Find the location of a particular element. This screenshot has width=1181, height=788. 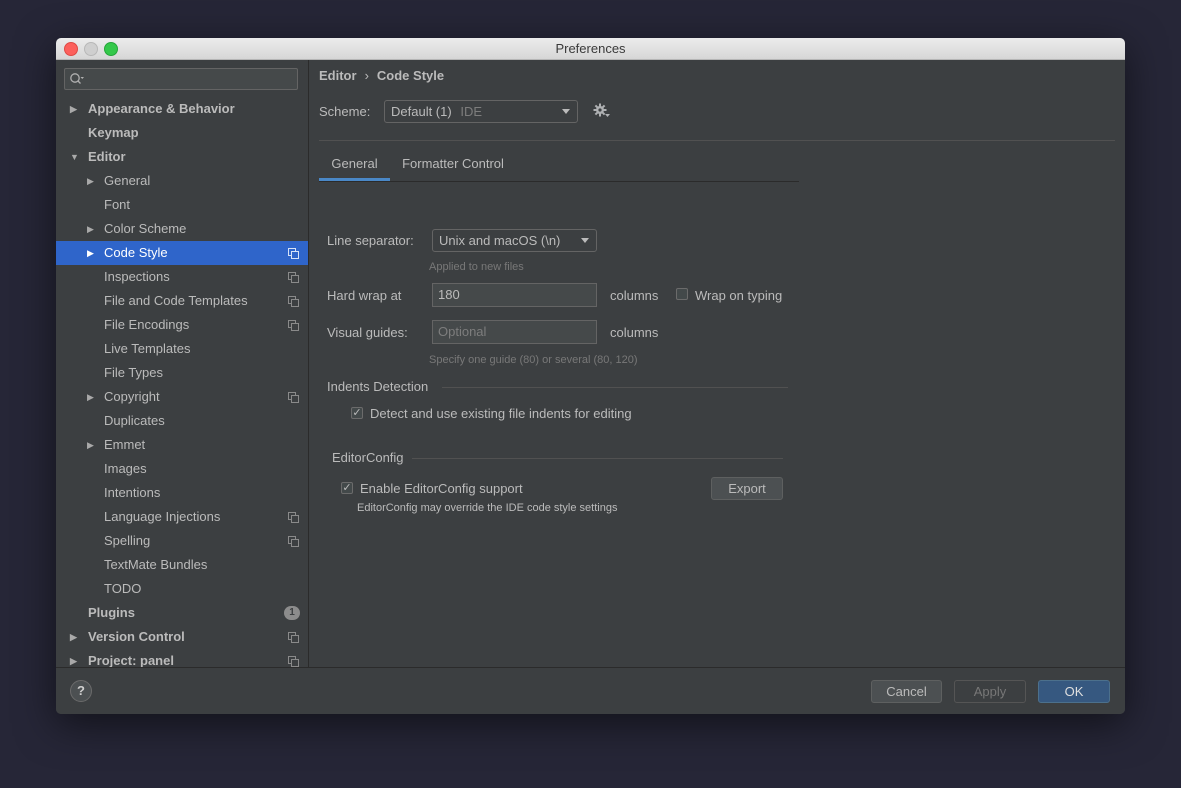

tree-item-plugins: Plugins 1 is located at coordinates (182, 613).